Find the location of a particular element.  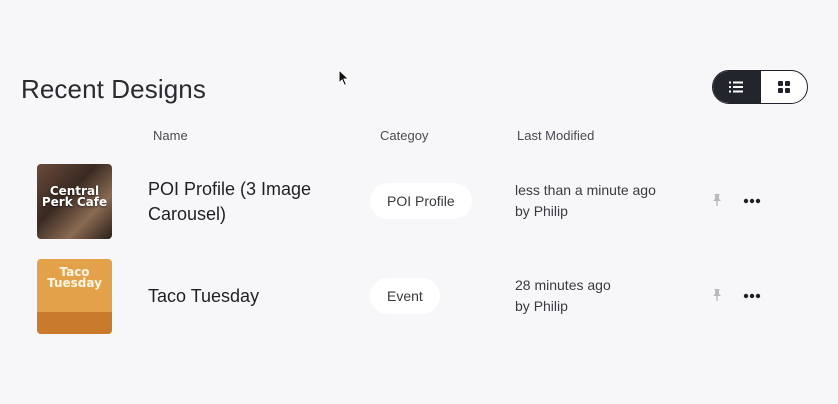

category-badge: POI Profile is located at coordinates (421, 201).